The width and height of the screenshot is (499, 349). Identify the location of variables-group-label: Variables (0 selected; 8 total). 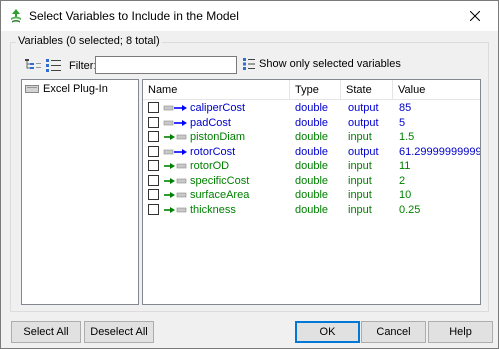
(89, 41).